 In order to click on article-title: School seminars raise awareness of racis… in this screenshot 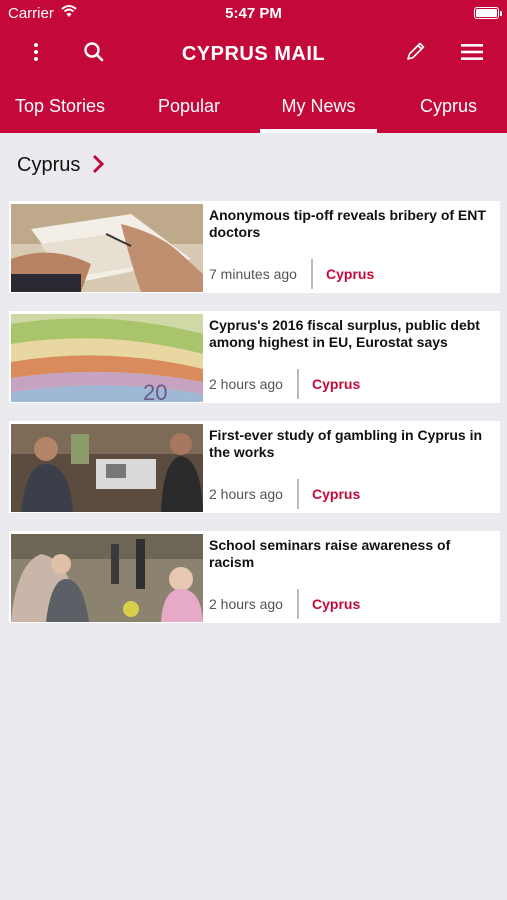, I will do `click(330, 553)`.